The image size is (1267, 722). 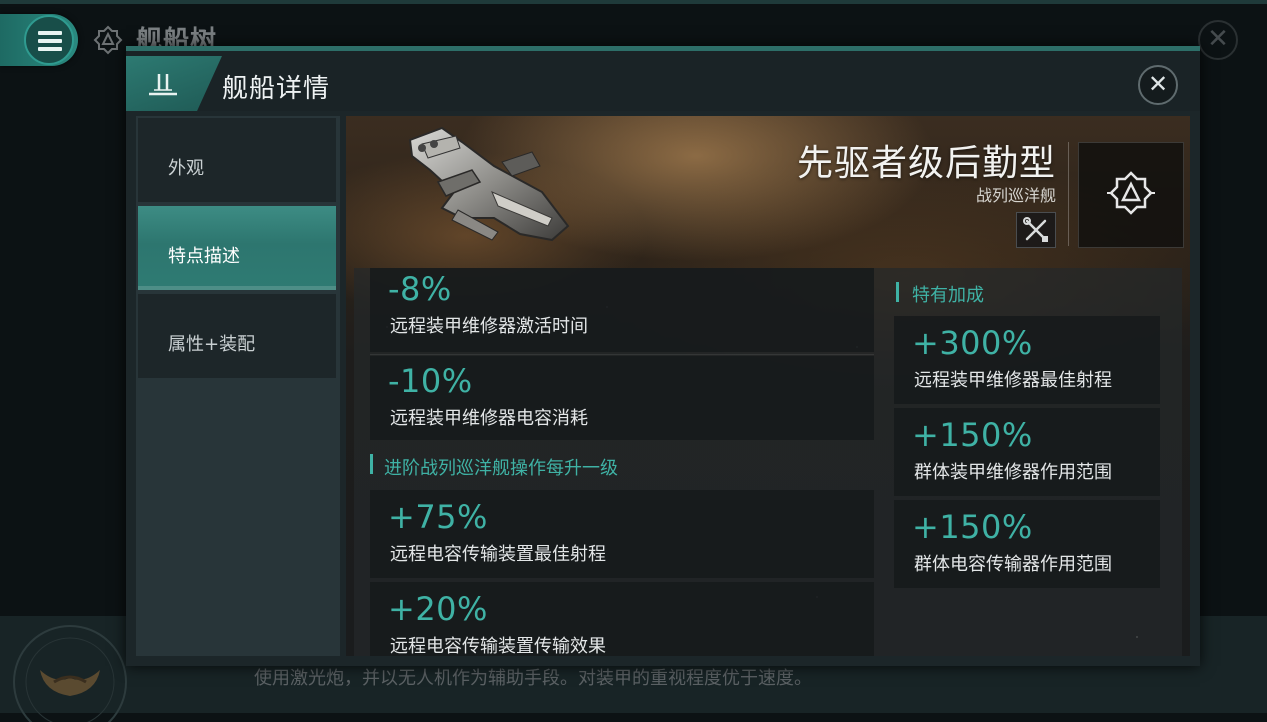 I want to click on bonus-value: -8%, so click(x=420, y=289).